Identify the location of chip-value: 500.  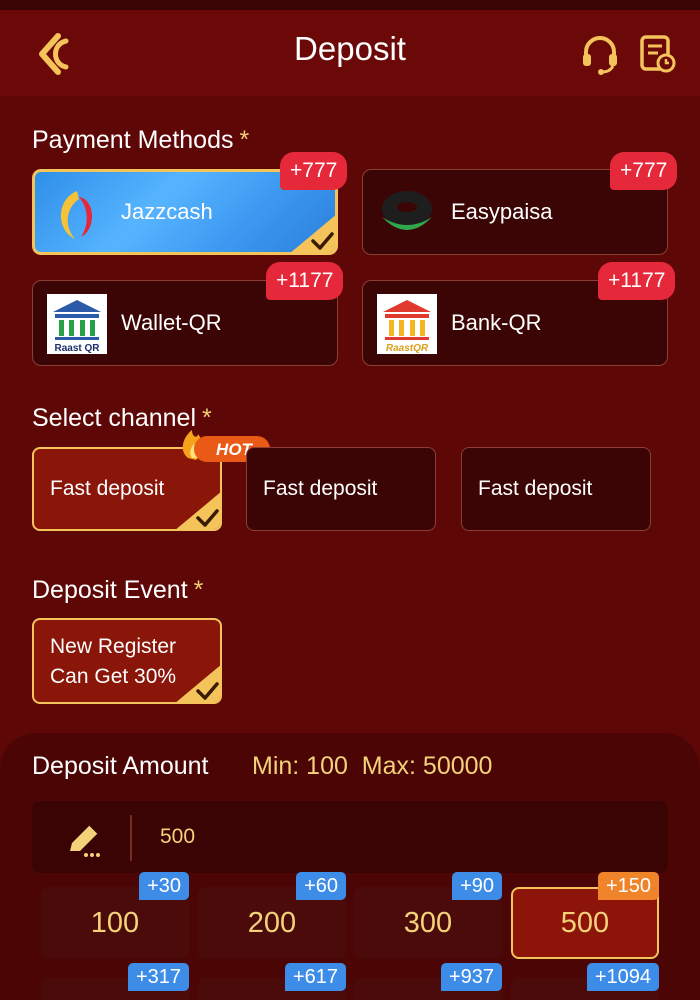
(585, 922).